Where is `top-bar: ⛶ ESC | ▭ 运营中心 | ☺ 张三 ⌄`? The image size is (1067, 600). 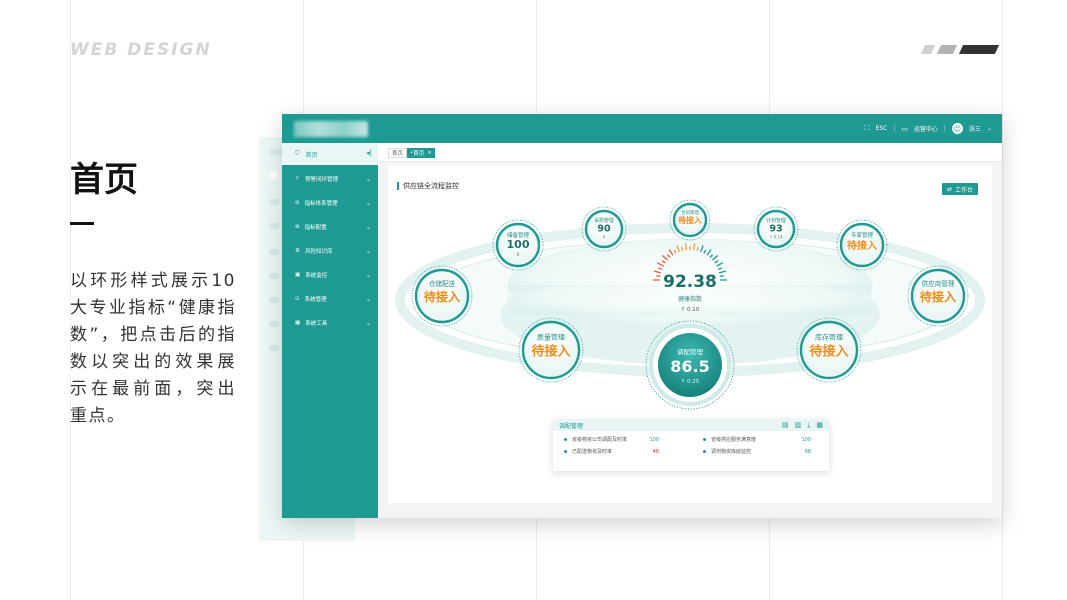 top-bar: ⛶ ESC | ▭ 运营中心 | ☺ 张三 ⌄ is located at coordinates (642, 128).